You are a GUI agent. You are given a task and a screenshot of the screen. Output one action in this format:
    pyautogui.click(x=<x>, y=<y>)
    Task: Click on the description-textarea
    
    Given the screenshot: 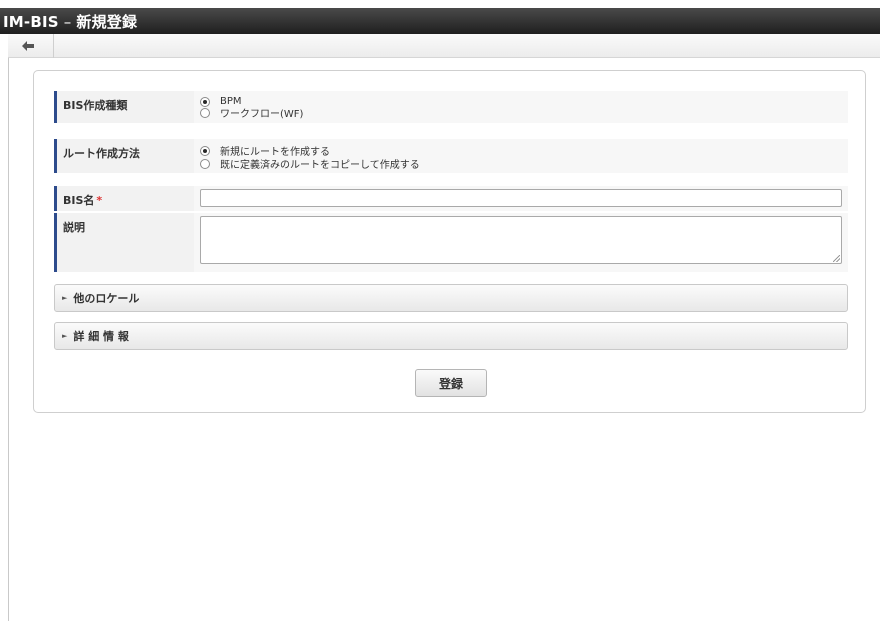 What is the action you would take?
    pyautogui.click(x=521, y=240)
    